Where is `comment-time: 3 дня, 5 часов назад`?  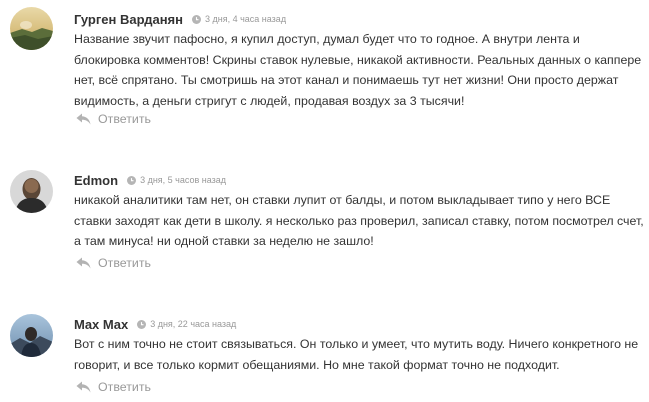
comment-time: 3 дня, 5 часов назад is located at coordinates (183, 180).